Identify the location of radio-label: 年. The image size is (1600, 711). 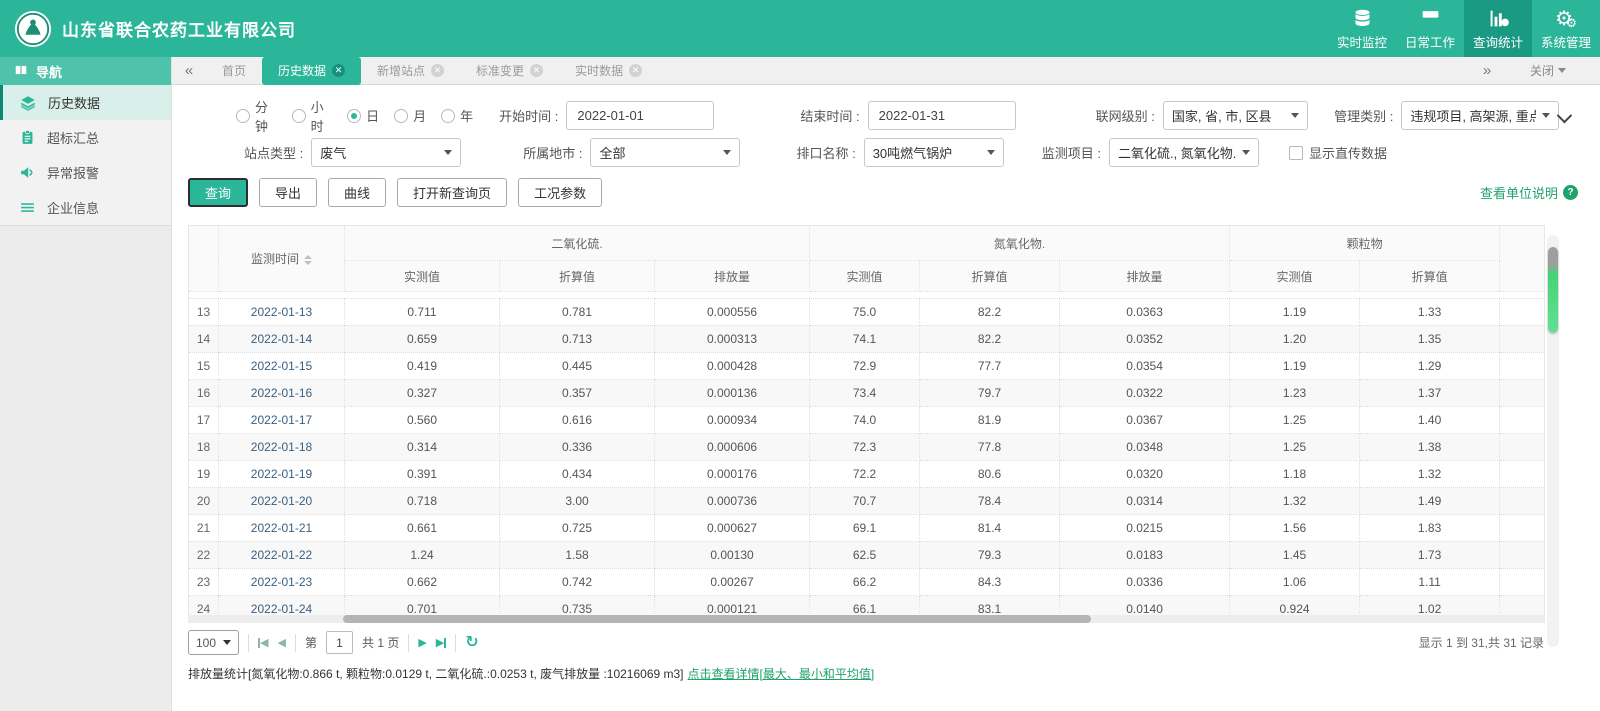
(467, 116).